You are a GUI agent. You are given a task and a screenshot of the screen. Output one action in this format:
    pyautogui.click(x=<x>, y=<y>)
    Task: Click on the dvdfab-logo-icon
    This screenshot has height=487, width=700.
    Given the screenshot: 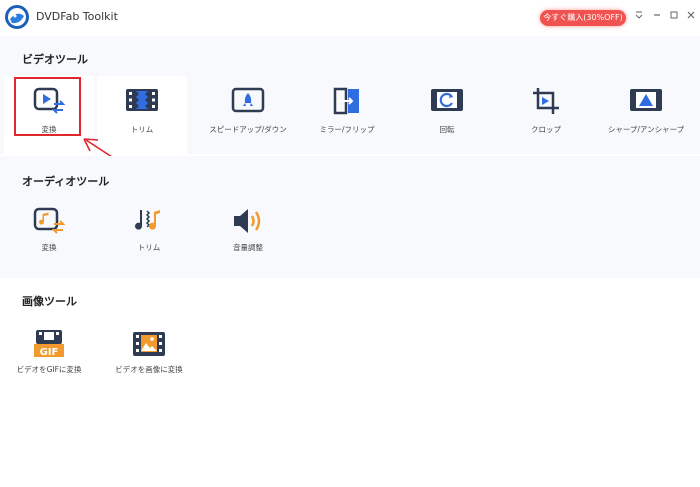 What is the action you would take?
    pyautogui.click(x=17, y=17)
    